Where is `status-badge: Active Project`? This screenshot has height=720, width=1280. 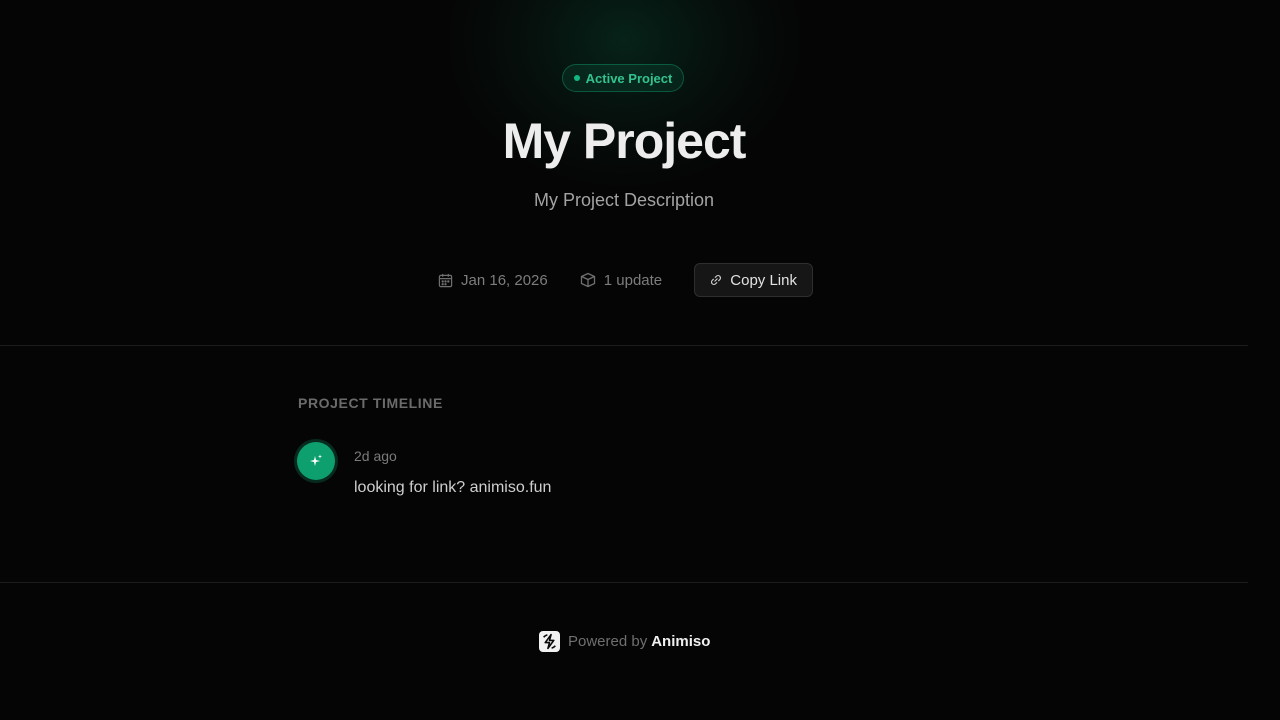
status-badge: Active Project is located at coordinates (623, 78).